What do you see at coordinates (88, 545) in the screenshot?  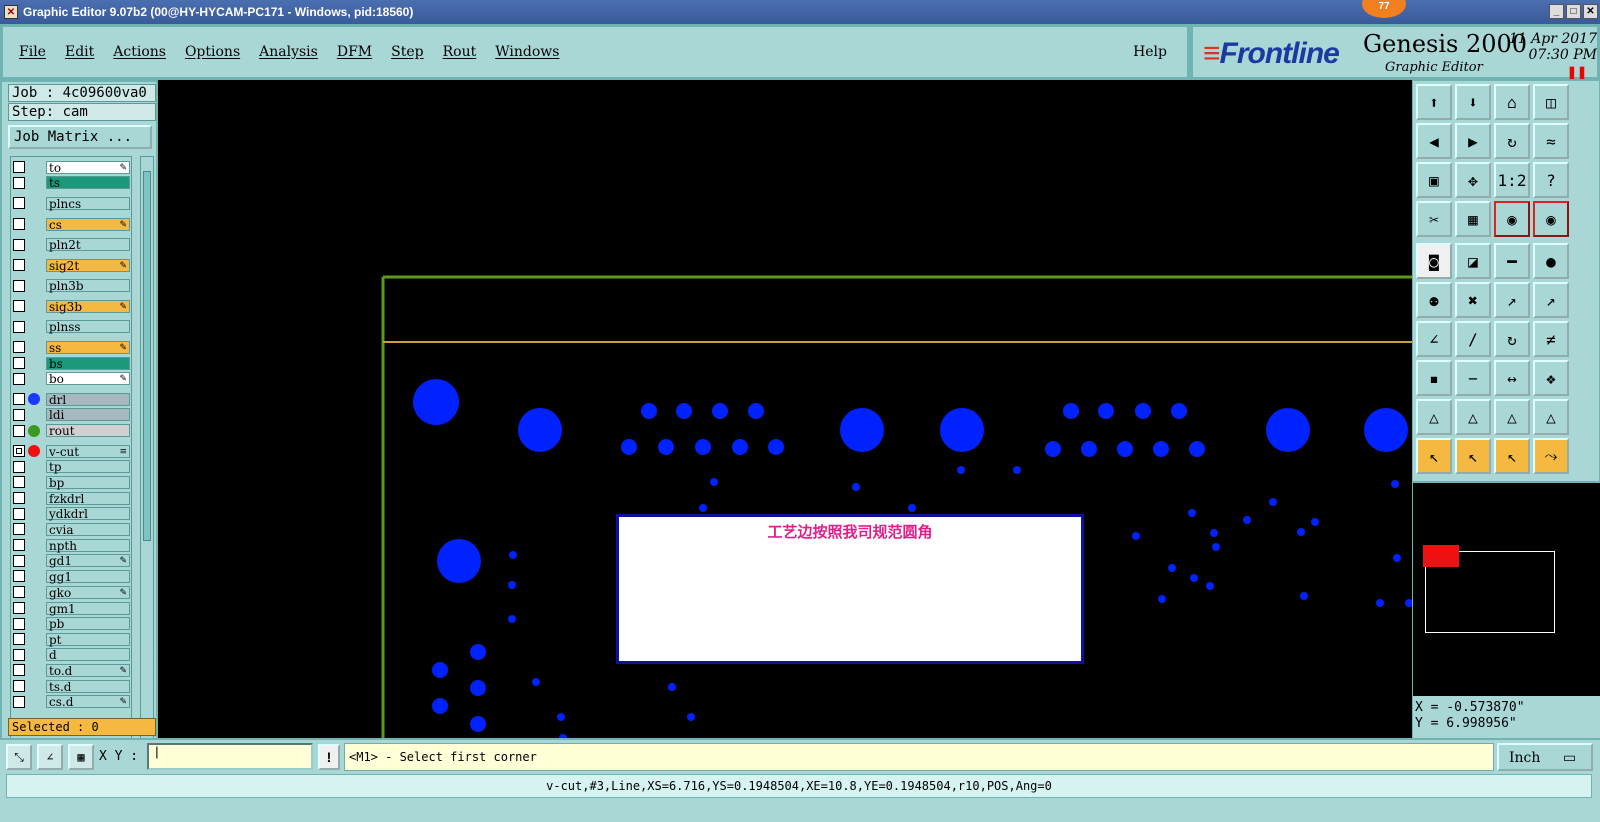 I see `layer-name: npth` at bounding box center [88, 545].